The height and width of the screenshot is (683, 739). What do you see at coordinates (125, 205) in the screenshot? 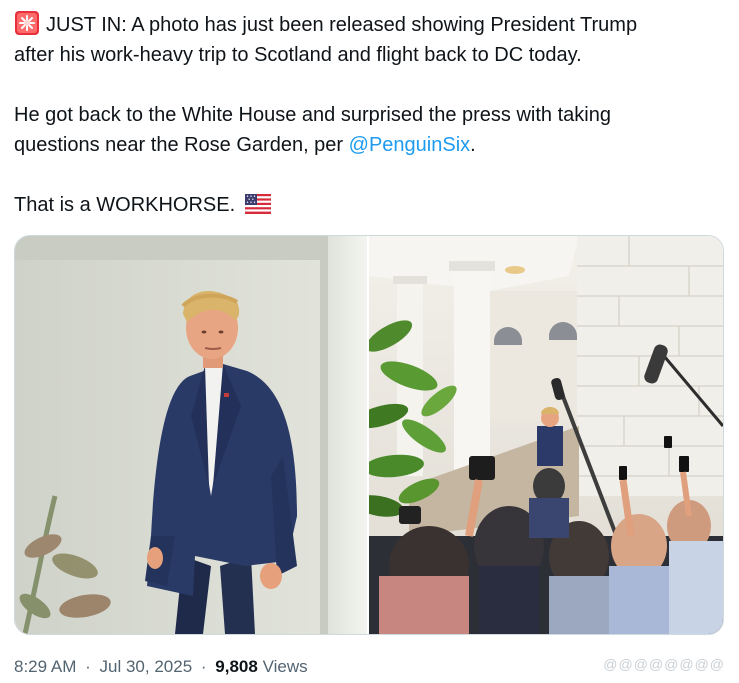
I see `tweet-line-3: That is a WORKHORSE.` at bounding box center [125, 205].